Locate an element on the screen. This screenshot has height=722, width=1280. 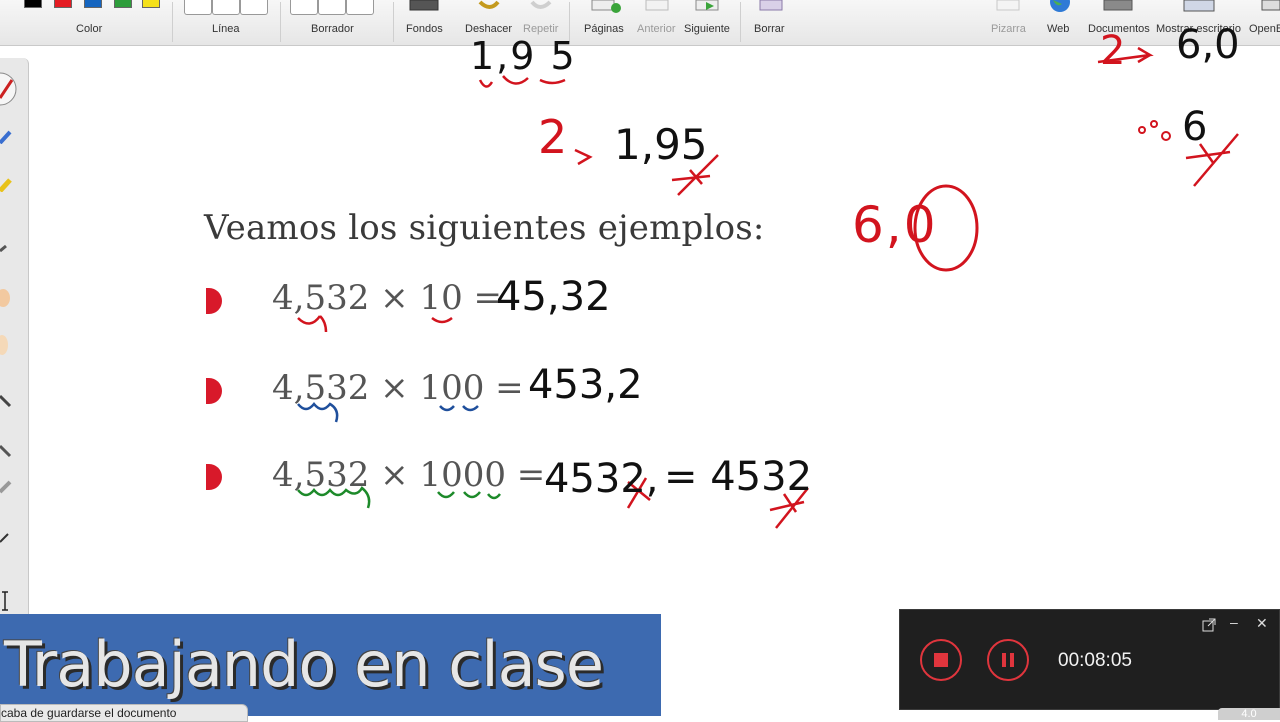
hand-step-value: 1,95 is located at coordinates (661, 144).